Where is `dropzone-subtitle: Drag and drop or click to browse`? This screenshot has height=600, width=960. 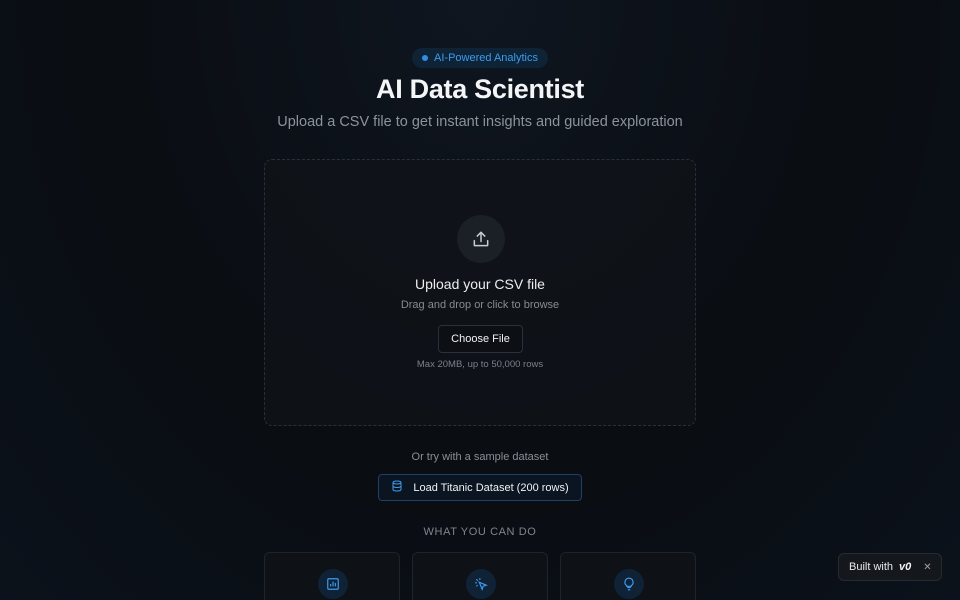 dropzone-subtitle: Drag and drop or click to browse is located at coordinates (480, 305).